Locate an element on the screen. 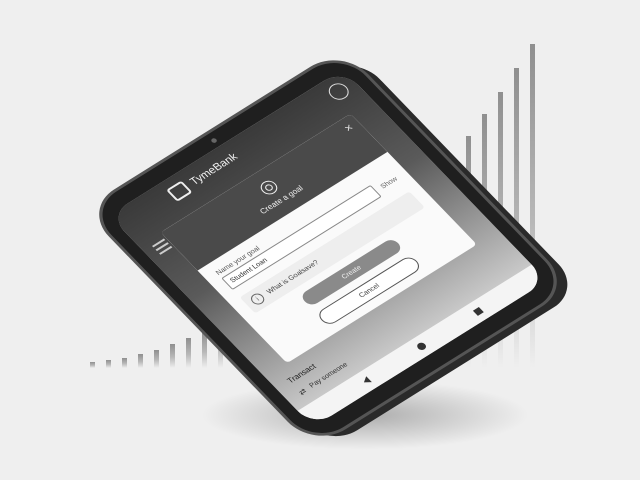 The image size is (640, 480). nav-recent-icon is located at coordinates (478, 311).